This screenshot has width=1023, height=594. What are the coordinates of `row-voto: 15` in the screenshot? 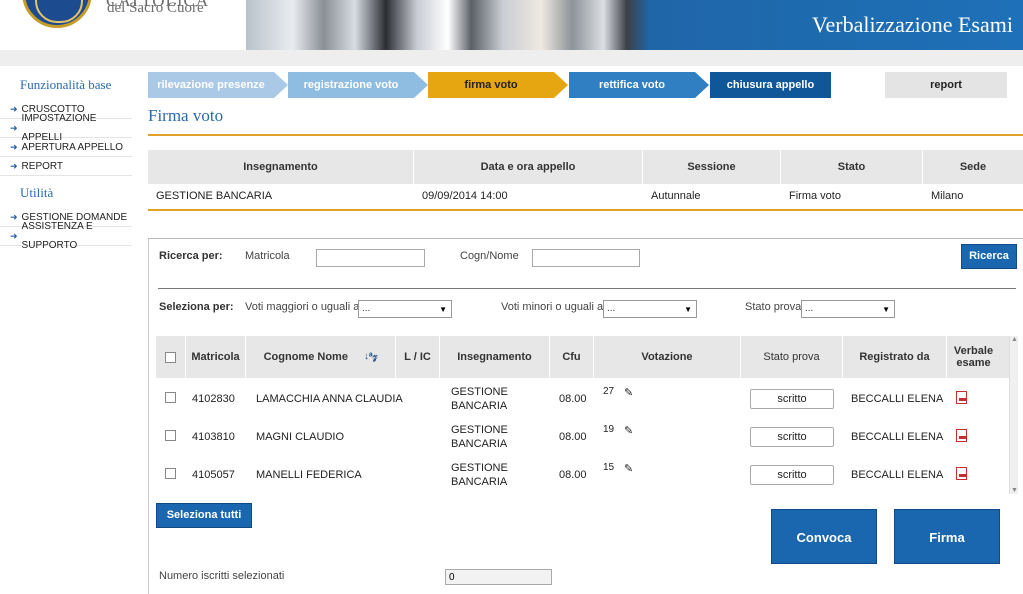 It's located at (609, 467).